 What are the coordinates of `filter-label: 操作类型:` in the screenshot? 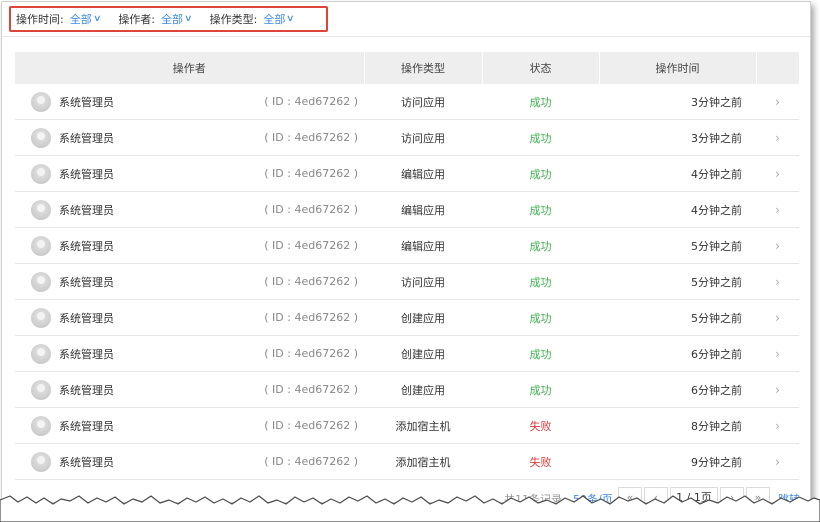 It's located at (233, 19).